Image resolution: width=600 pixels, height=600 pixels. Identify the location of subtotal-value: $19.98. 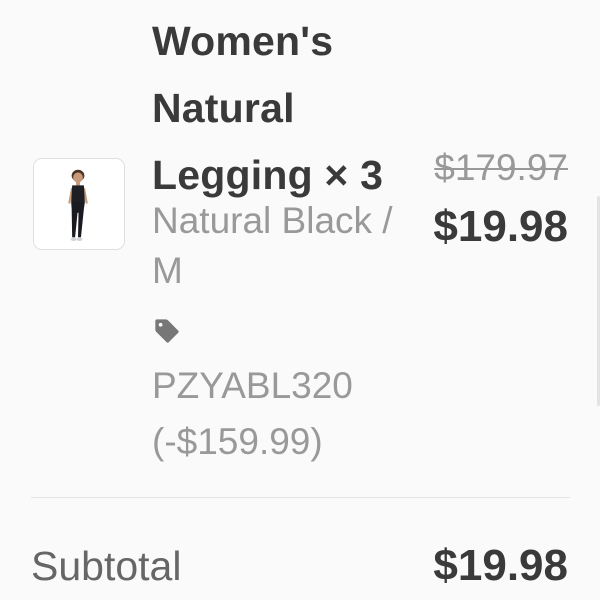
(500, 565).